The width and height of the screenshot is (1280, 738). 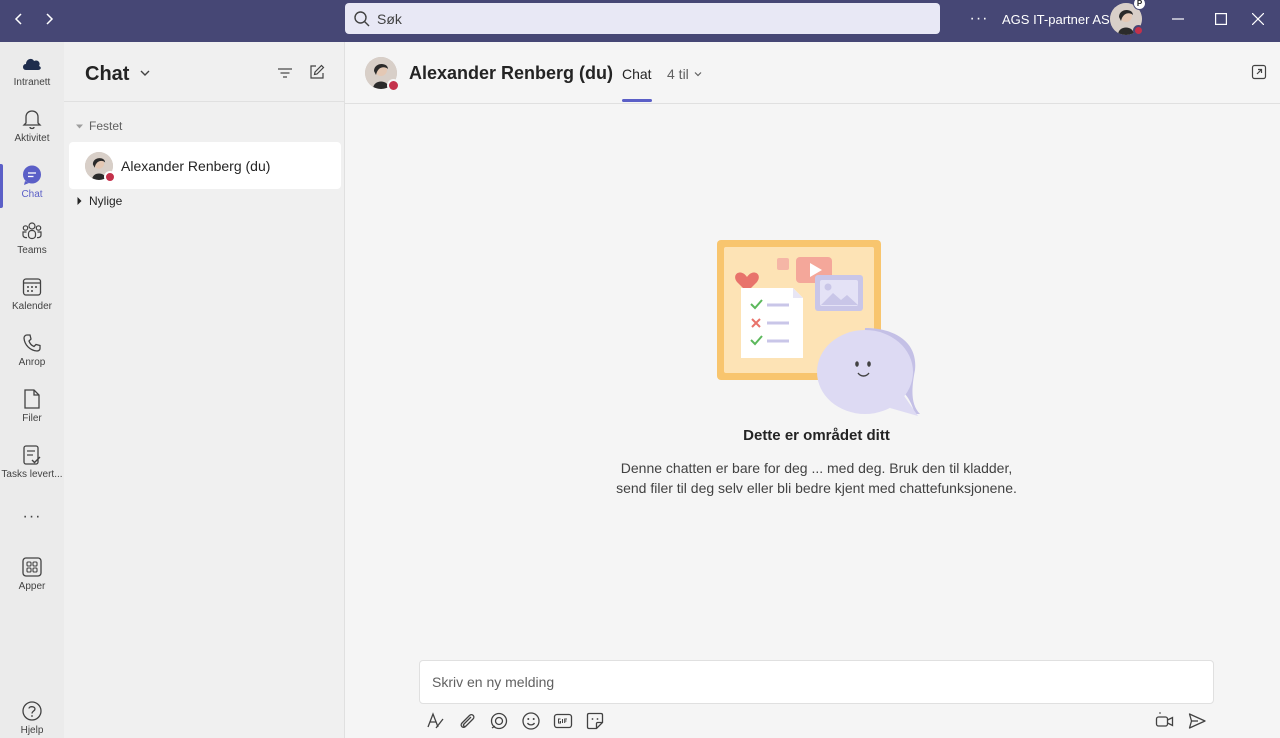 I want to click on loop-button, so click(x=499, y=721).